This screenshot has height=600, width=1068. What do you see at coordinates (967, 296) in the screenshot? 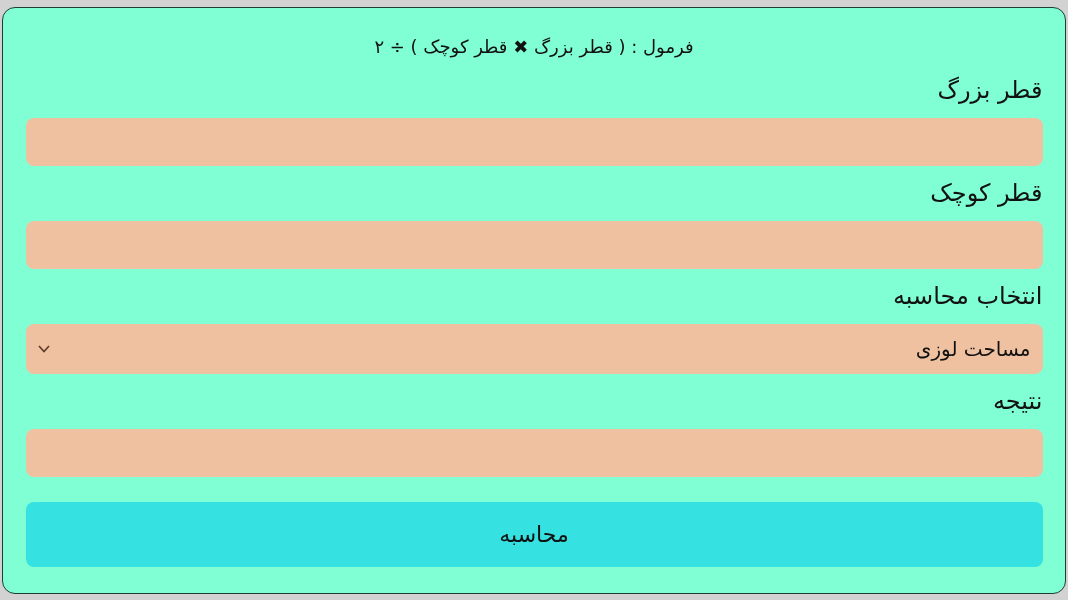
I see `field-label: انتخاب محاسبه` at bounding box center [967, 296].